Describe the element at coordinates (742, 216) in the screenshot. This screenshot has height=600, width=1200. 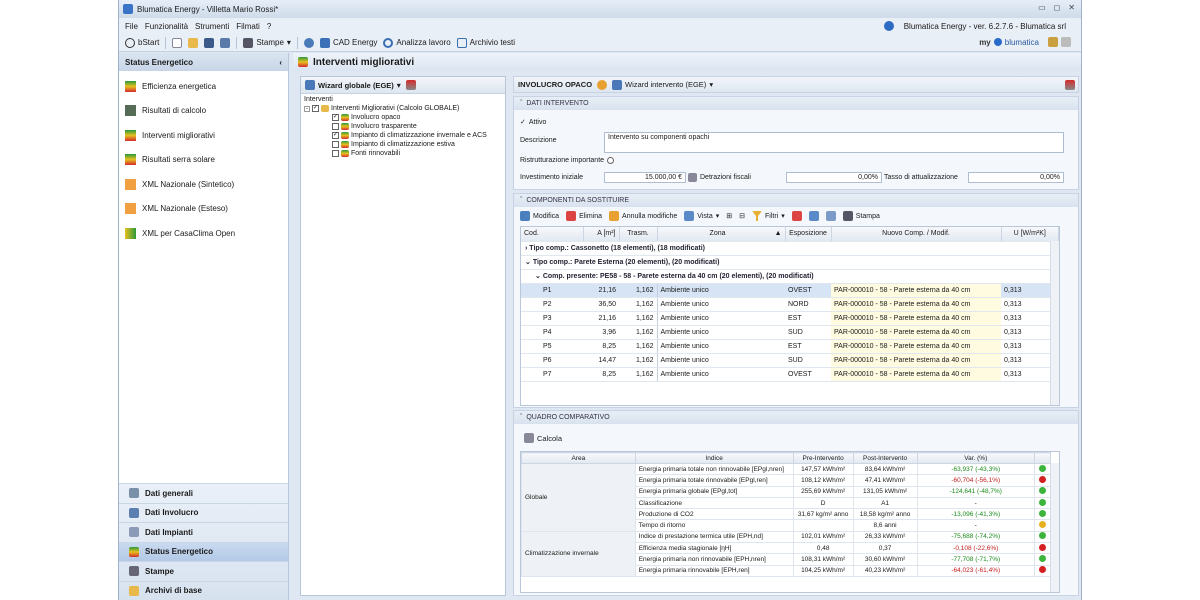
I see `collapse-all-icon: ⊟` at that location.